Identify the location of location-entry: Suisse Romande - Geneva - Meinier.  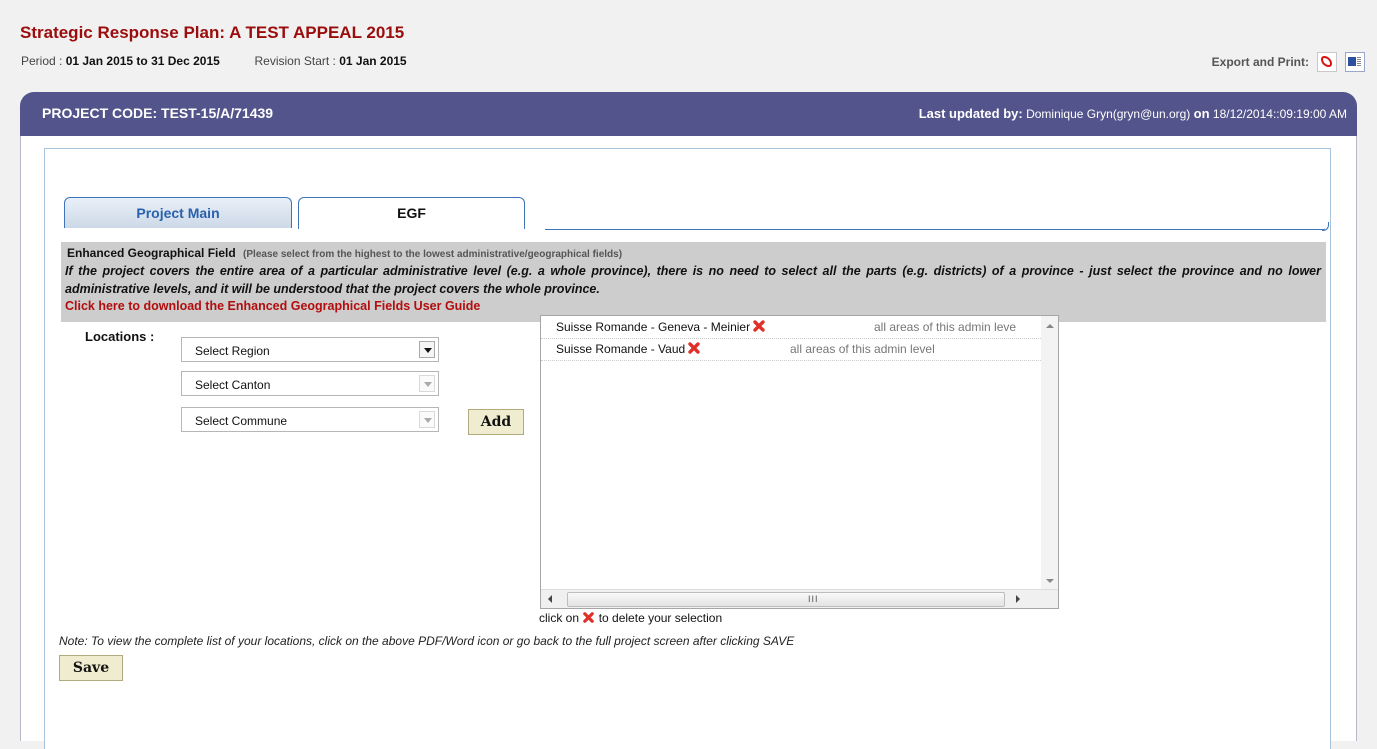
(661, 327).